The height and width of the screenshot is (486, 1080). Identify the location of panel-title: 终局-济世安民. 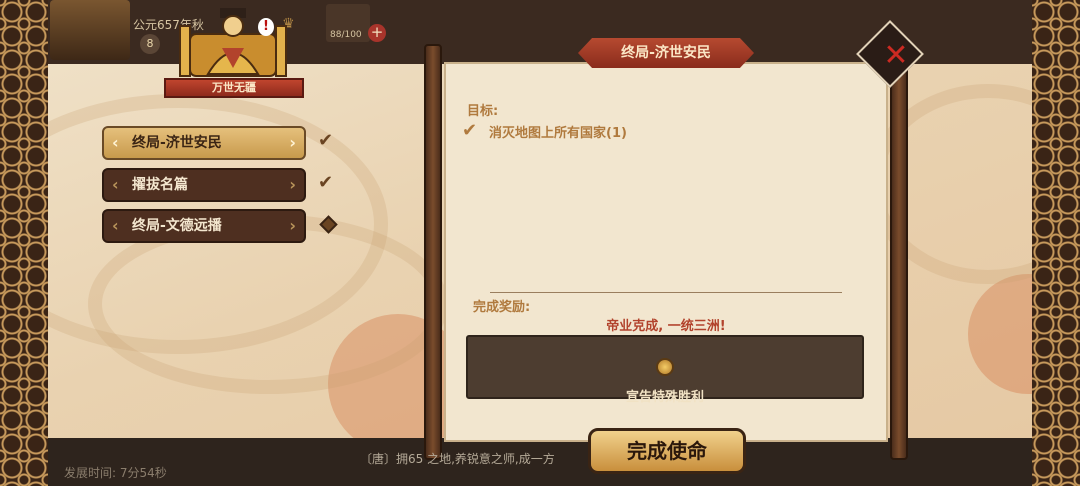
(666, 53).